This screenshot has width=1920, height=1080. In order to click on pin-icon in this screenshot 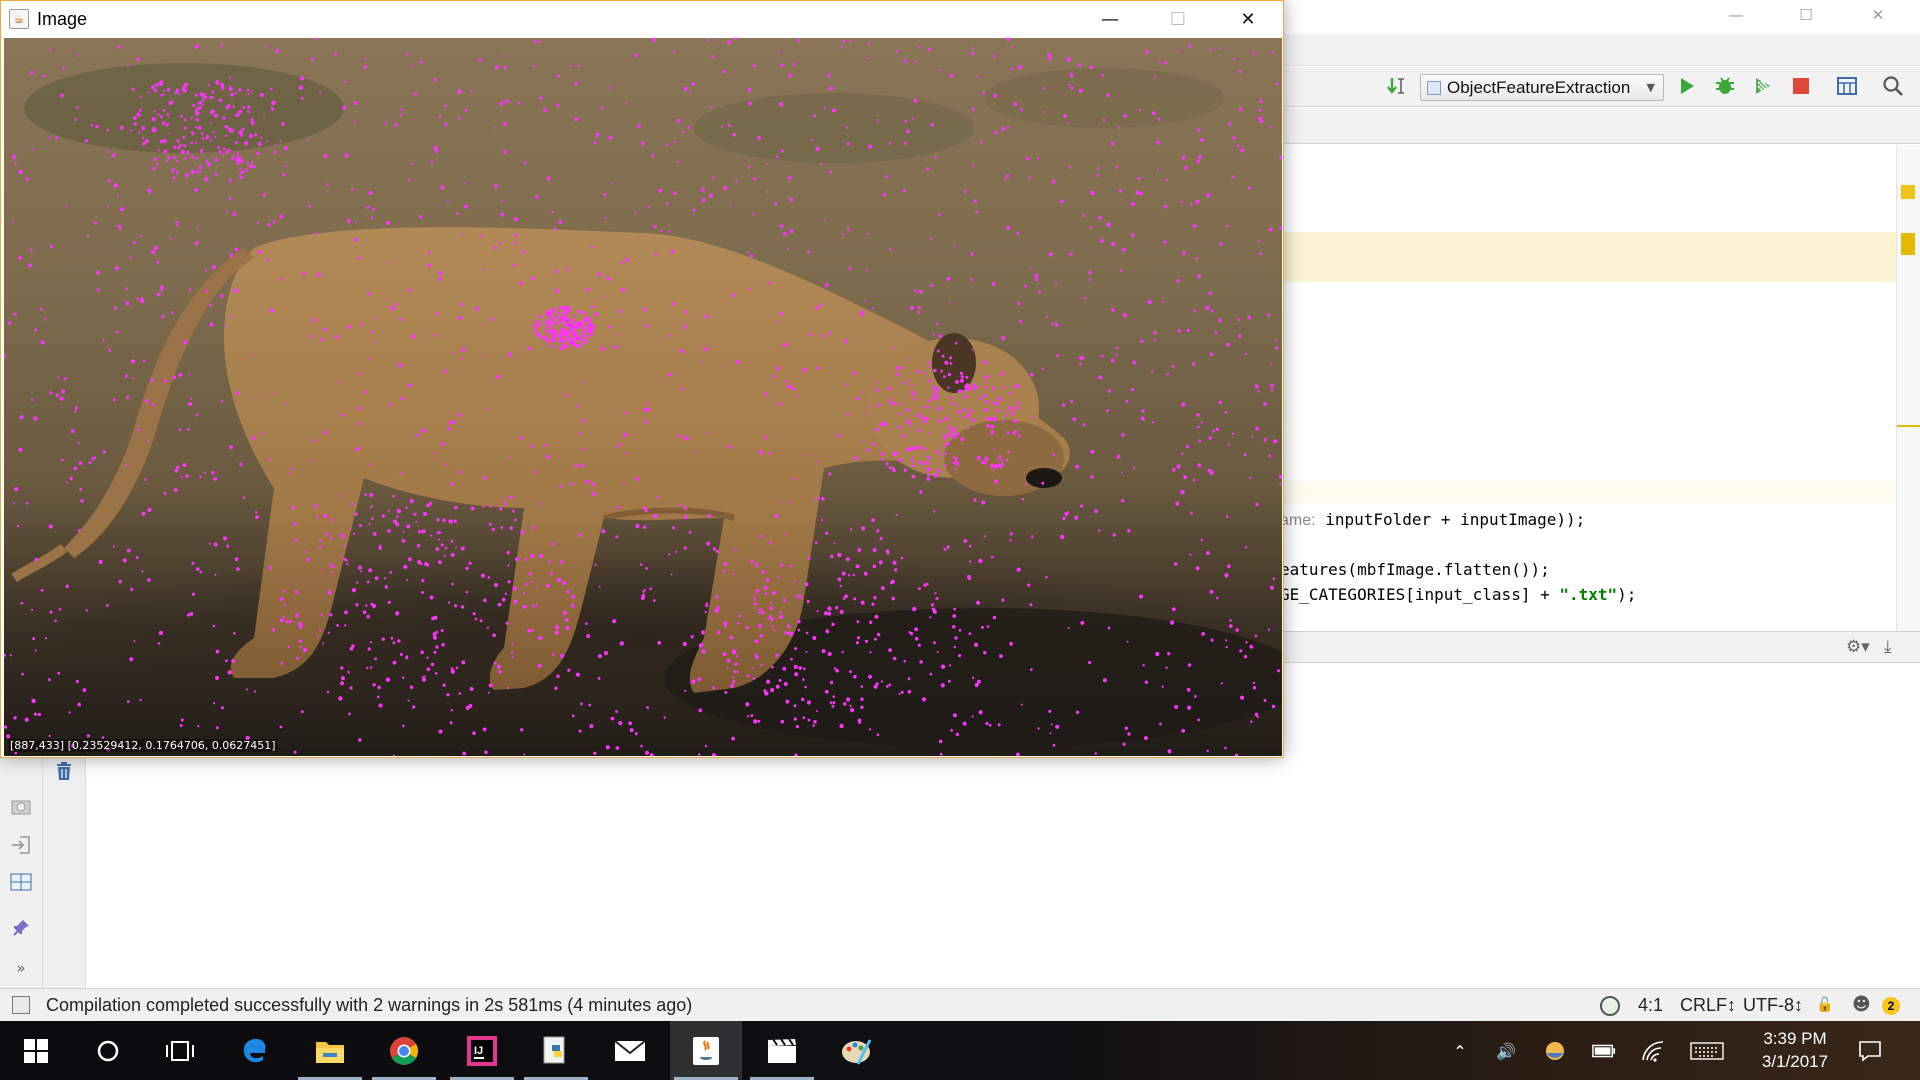, I will do `click(21, 928)`.